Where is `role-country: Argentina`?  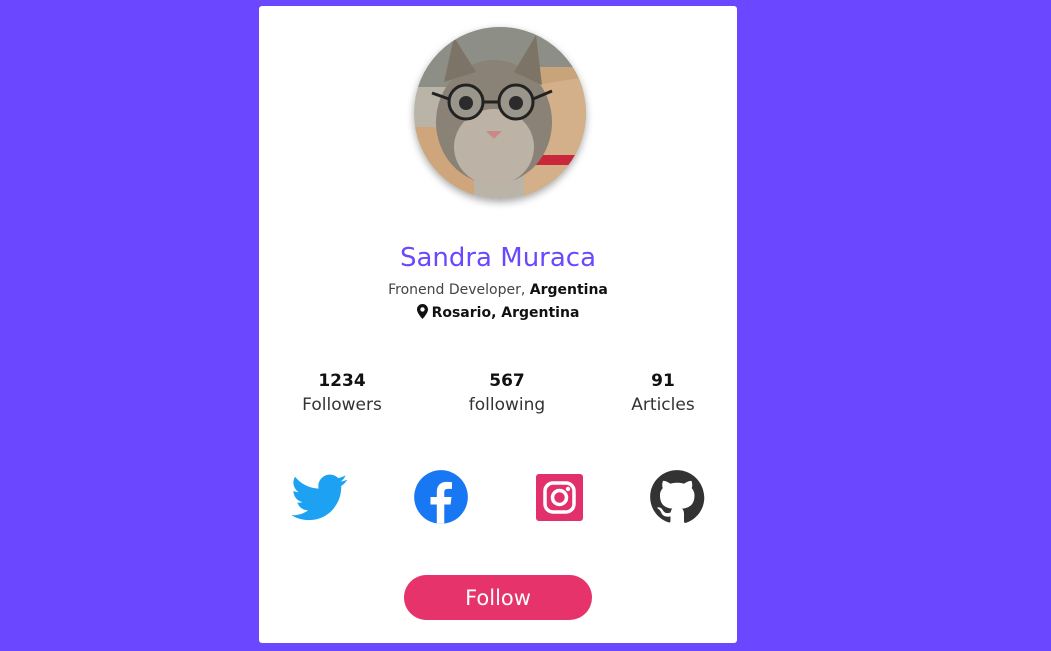
role-country: Argentina is located at coordinates (568, 290).